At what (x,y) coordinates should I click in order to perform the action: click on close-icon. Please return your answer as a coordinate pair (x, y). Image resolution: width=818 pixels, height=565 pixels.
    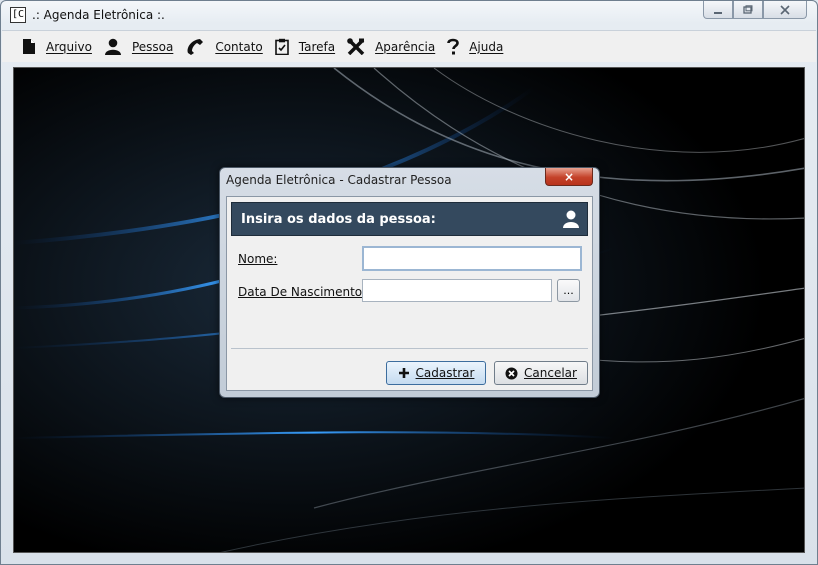
    Looking at the image, I should click on (785, 9).